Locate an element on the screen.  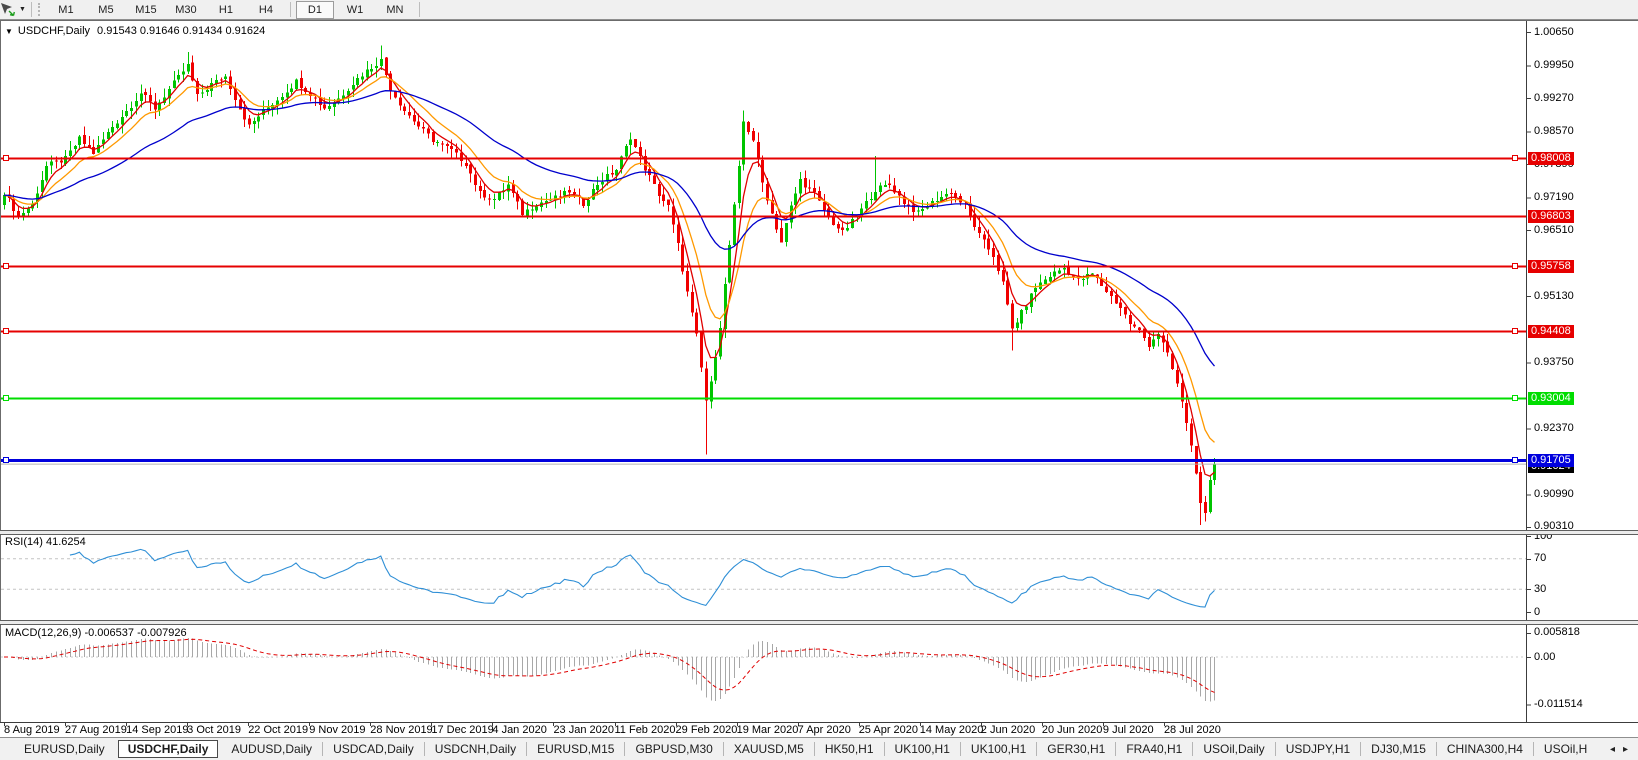
price-axis-label: 0.98570 is located at coordinates (1554, 131).